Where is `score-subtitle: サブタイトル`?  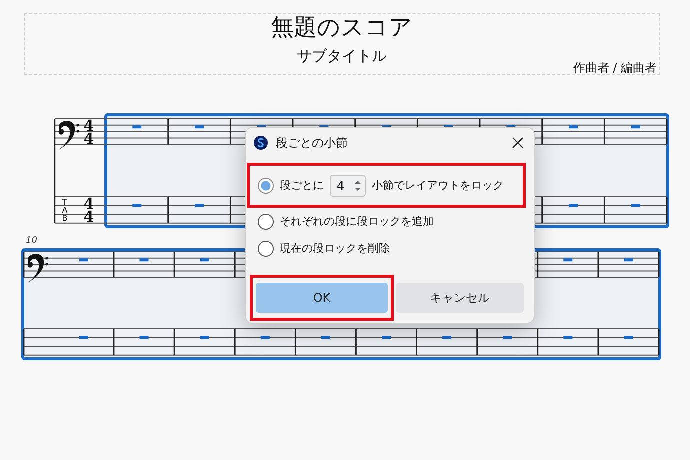
score-subtitle: サブタイトル is located at coordinates (342, 56).